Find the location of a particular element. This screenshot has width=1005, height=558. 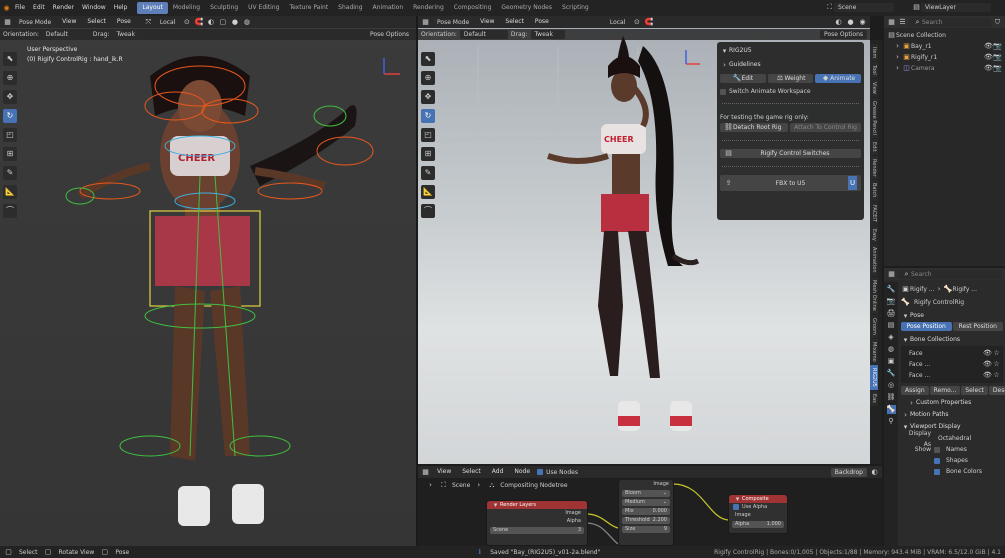

bone-collections-header: ▾ Bone Collections is located at coordinates (952, 340).